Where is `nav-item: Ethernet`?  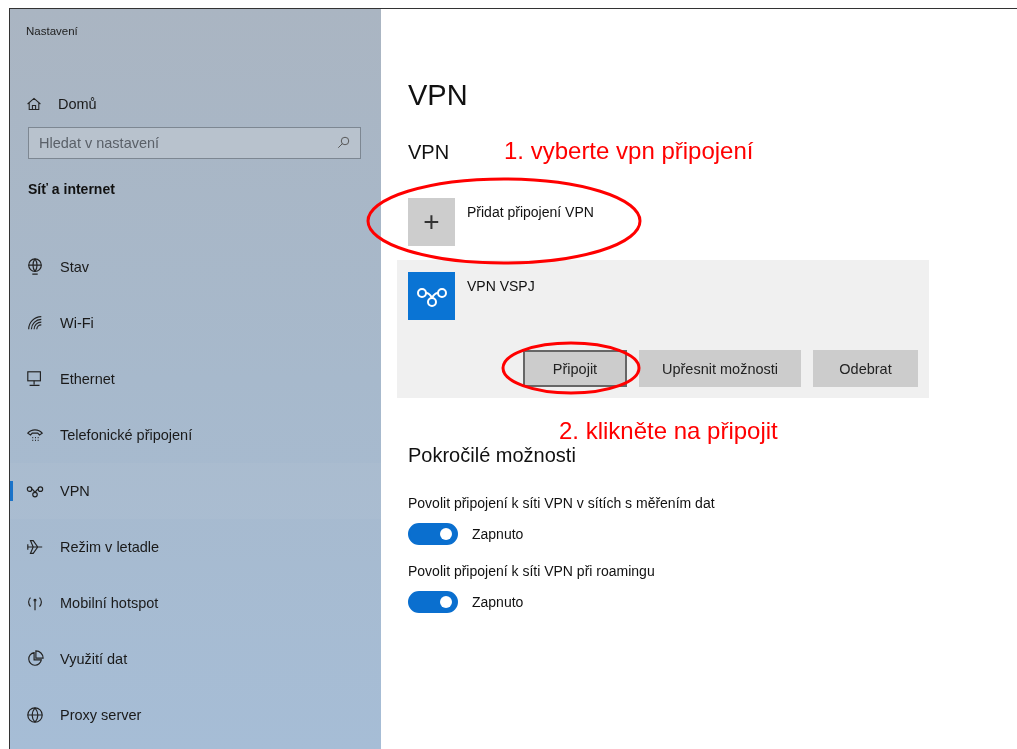
nav-item: Ethernet is located at coordinates (195, 379).